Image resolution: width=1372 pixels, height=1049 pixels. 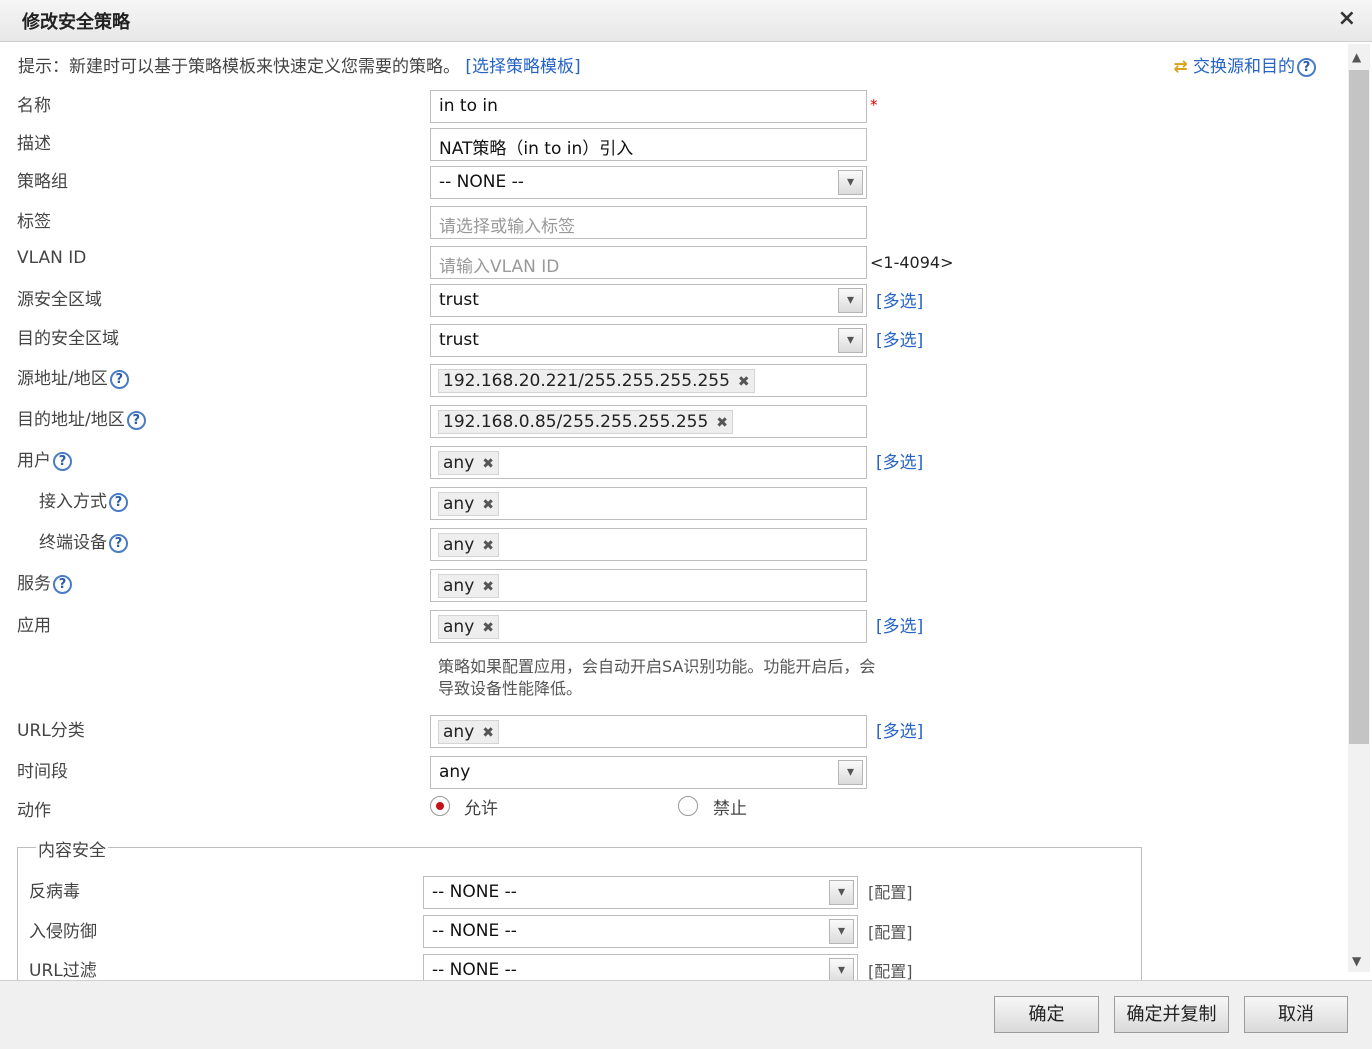 I want to click on url-filter-label: URL过滤, so click(x=63, y=970).